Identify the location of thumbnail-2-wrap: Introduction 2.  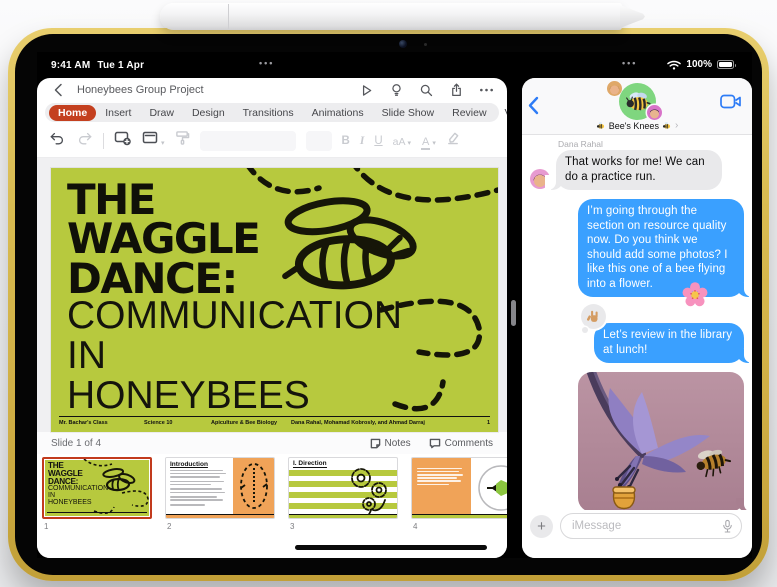
(220, 507).